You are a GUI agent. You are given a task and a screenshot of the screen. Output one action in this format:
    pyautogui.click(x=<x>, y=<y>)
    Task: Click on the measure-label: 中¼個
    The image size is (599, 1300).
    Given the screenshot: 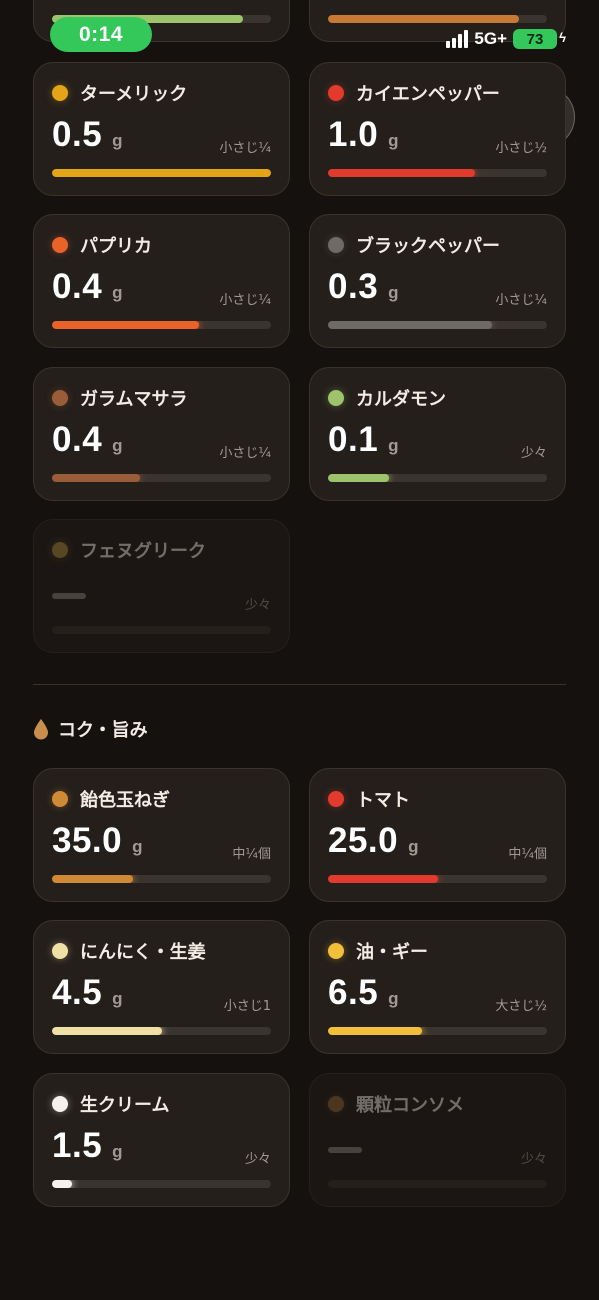 What is the action you would take?
    pyautogui.click(x=527, y=854)
    